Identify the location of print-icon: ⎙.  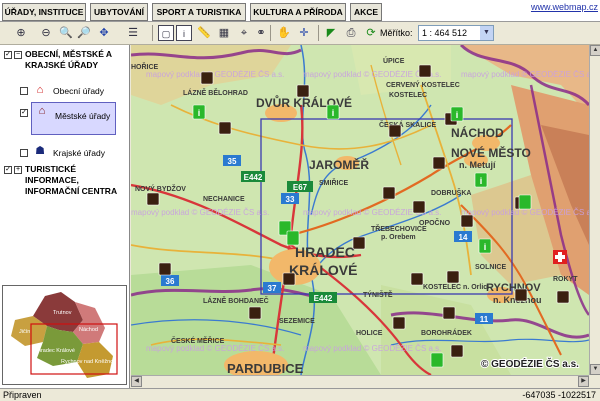
(351, 33).